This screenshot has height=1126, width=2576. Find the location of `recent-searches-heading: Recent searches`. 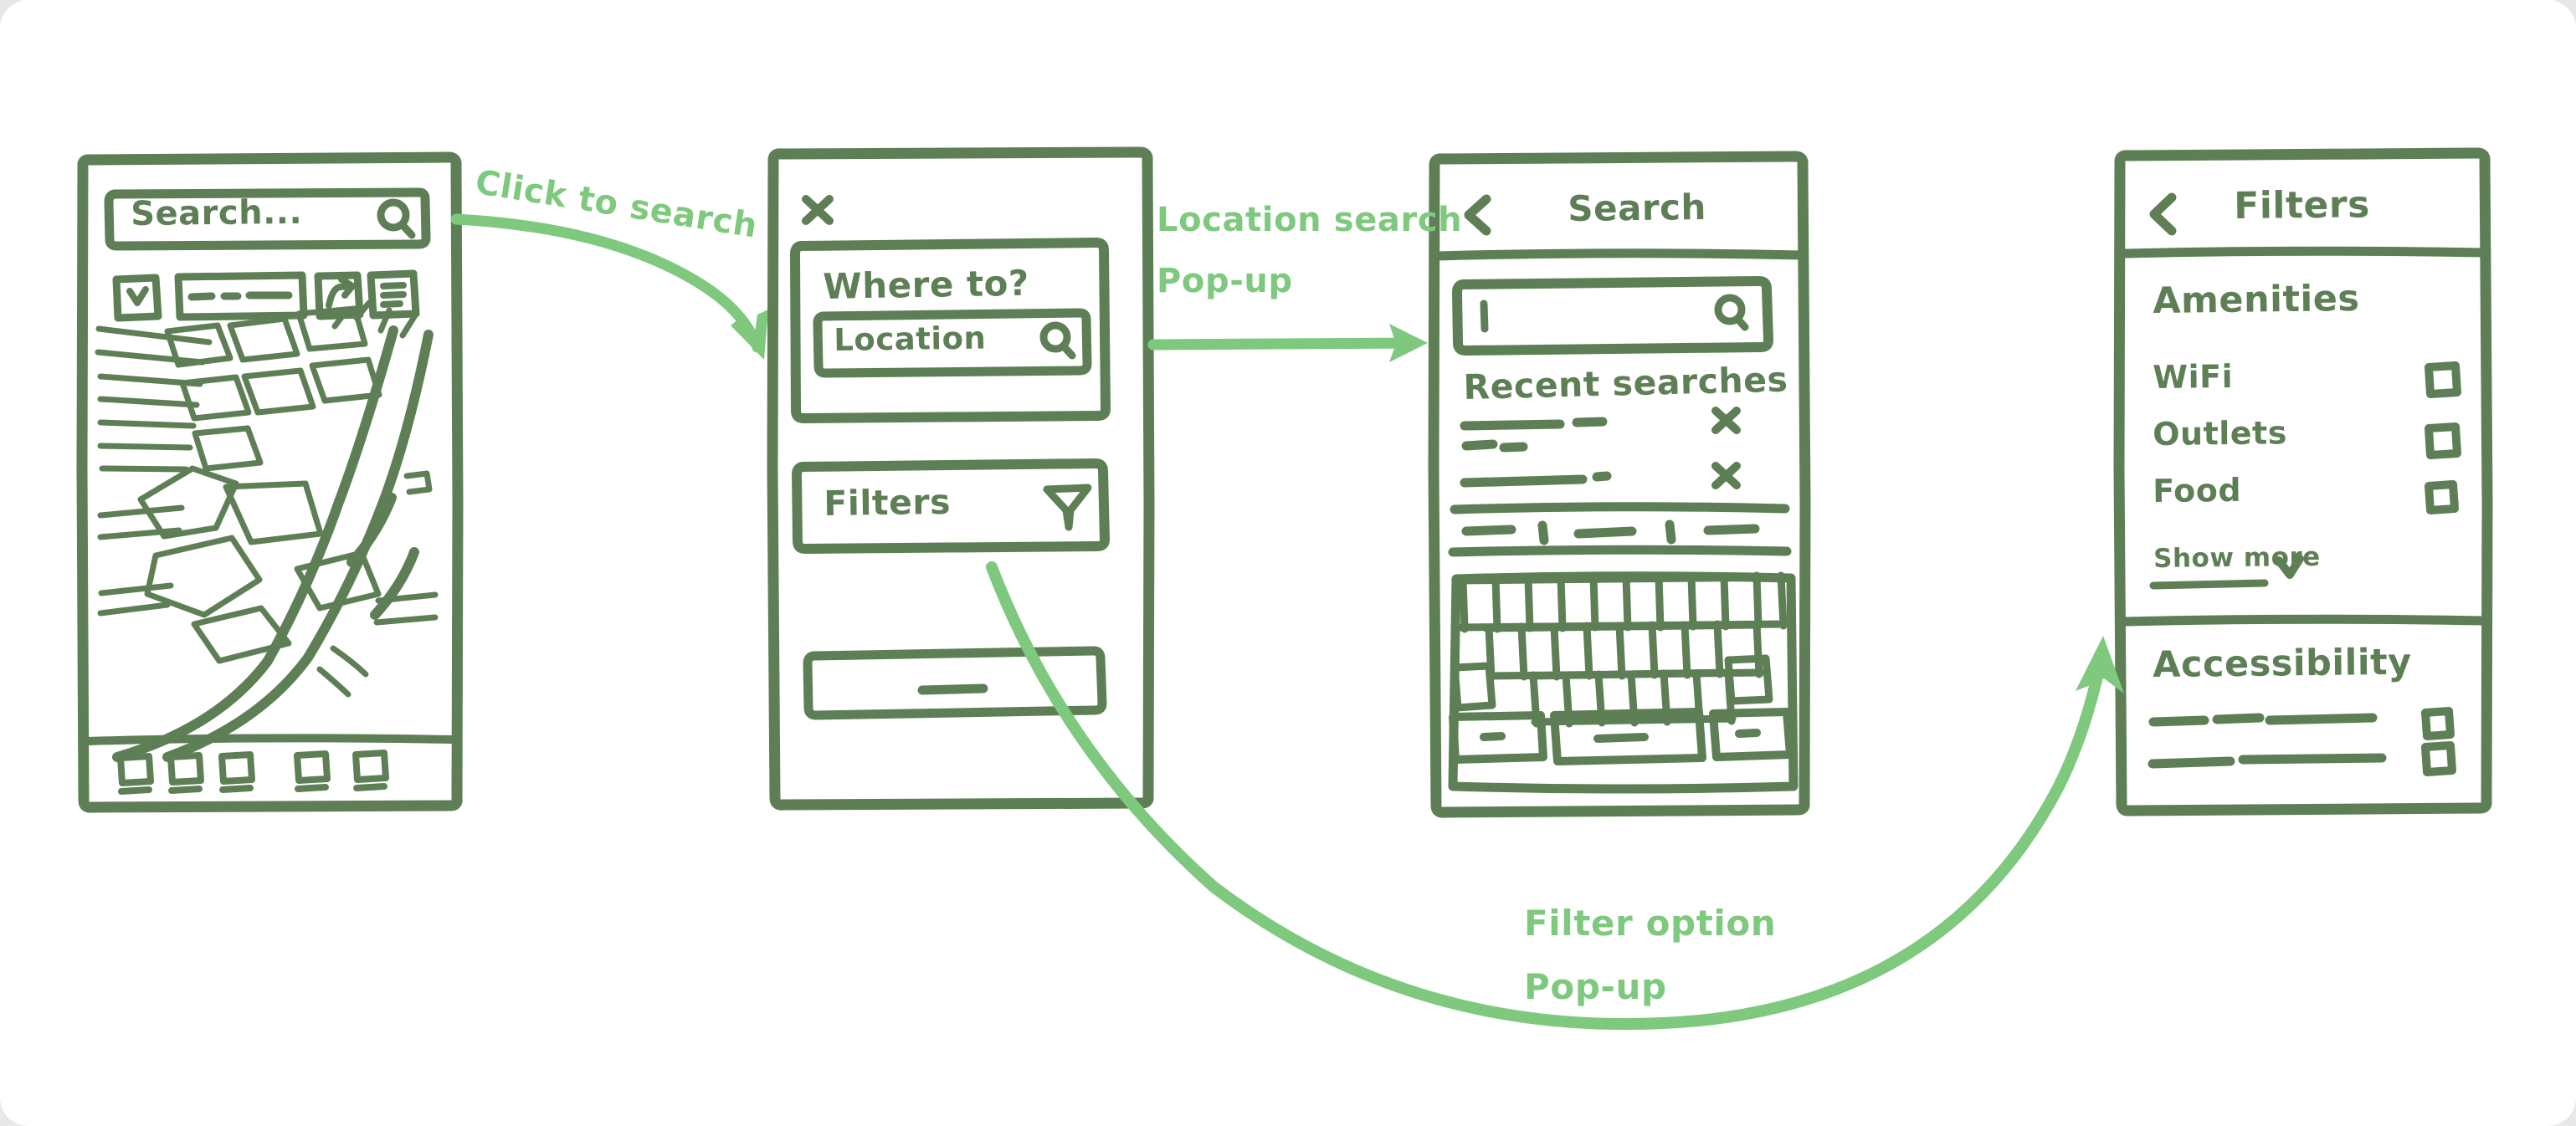

recent-searches-heading: Recent searches is located at coordinates (1625, 383).